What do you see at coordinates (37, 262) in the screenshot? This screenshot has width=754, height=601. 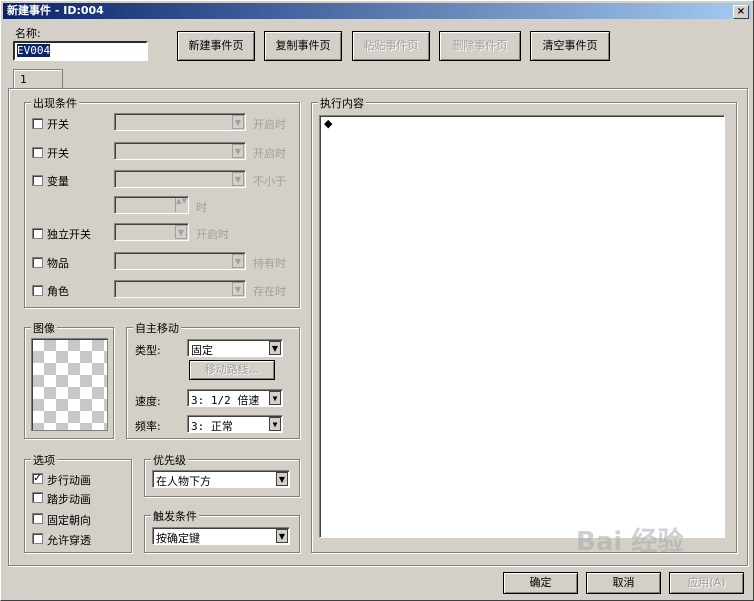 I see `item-checkbox` at bounding box center [37, 262].